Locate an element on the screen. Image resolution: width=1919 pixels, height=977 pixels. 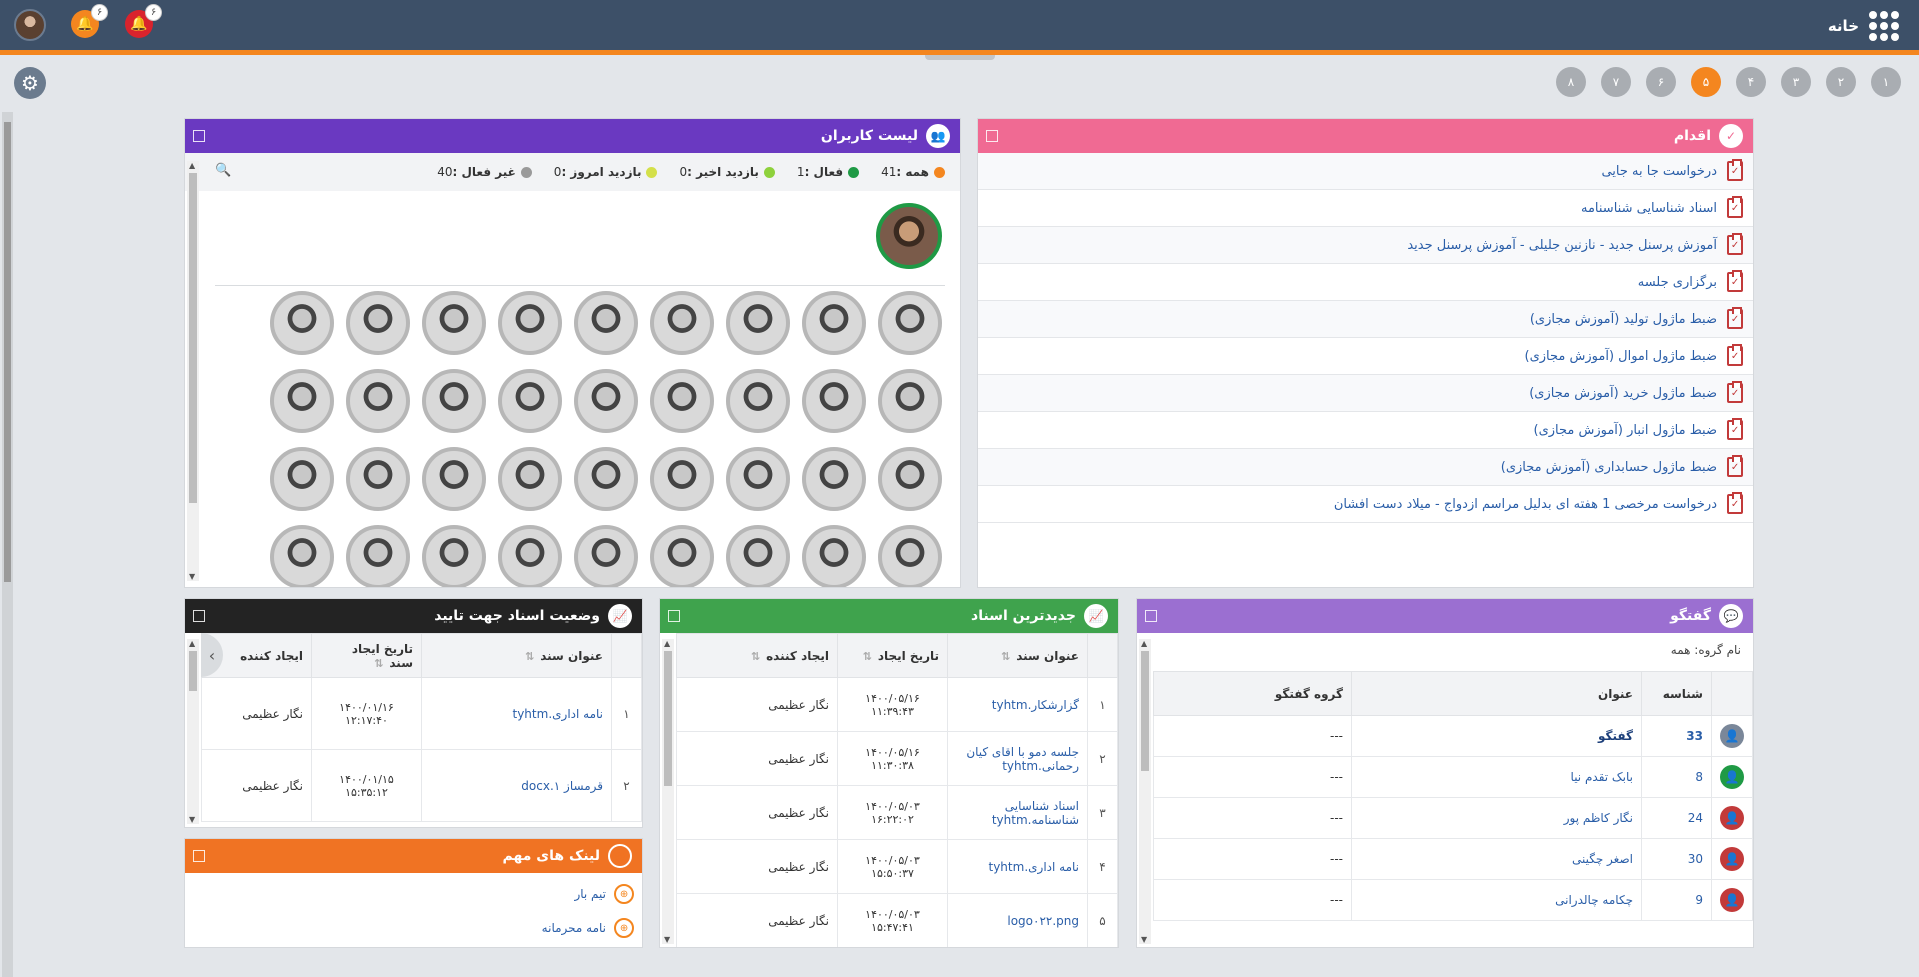
notification-bell-icon: 🔔 ۶ is located at coordinates (89, 21).